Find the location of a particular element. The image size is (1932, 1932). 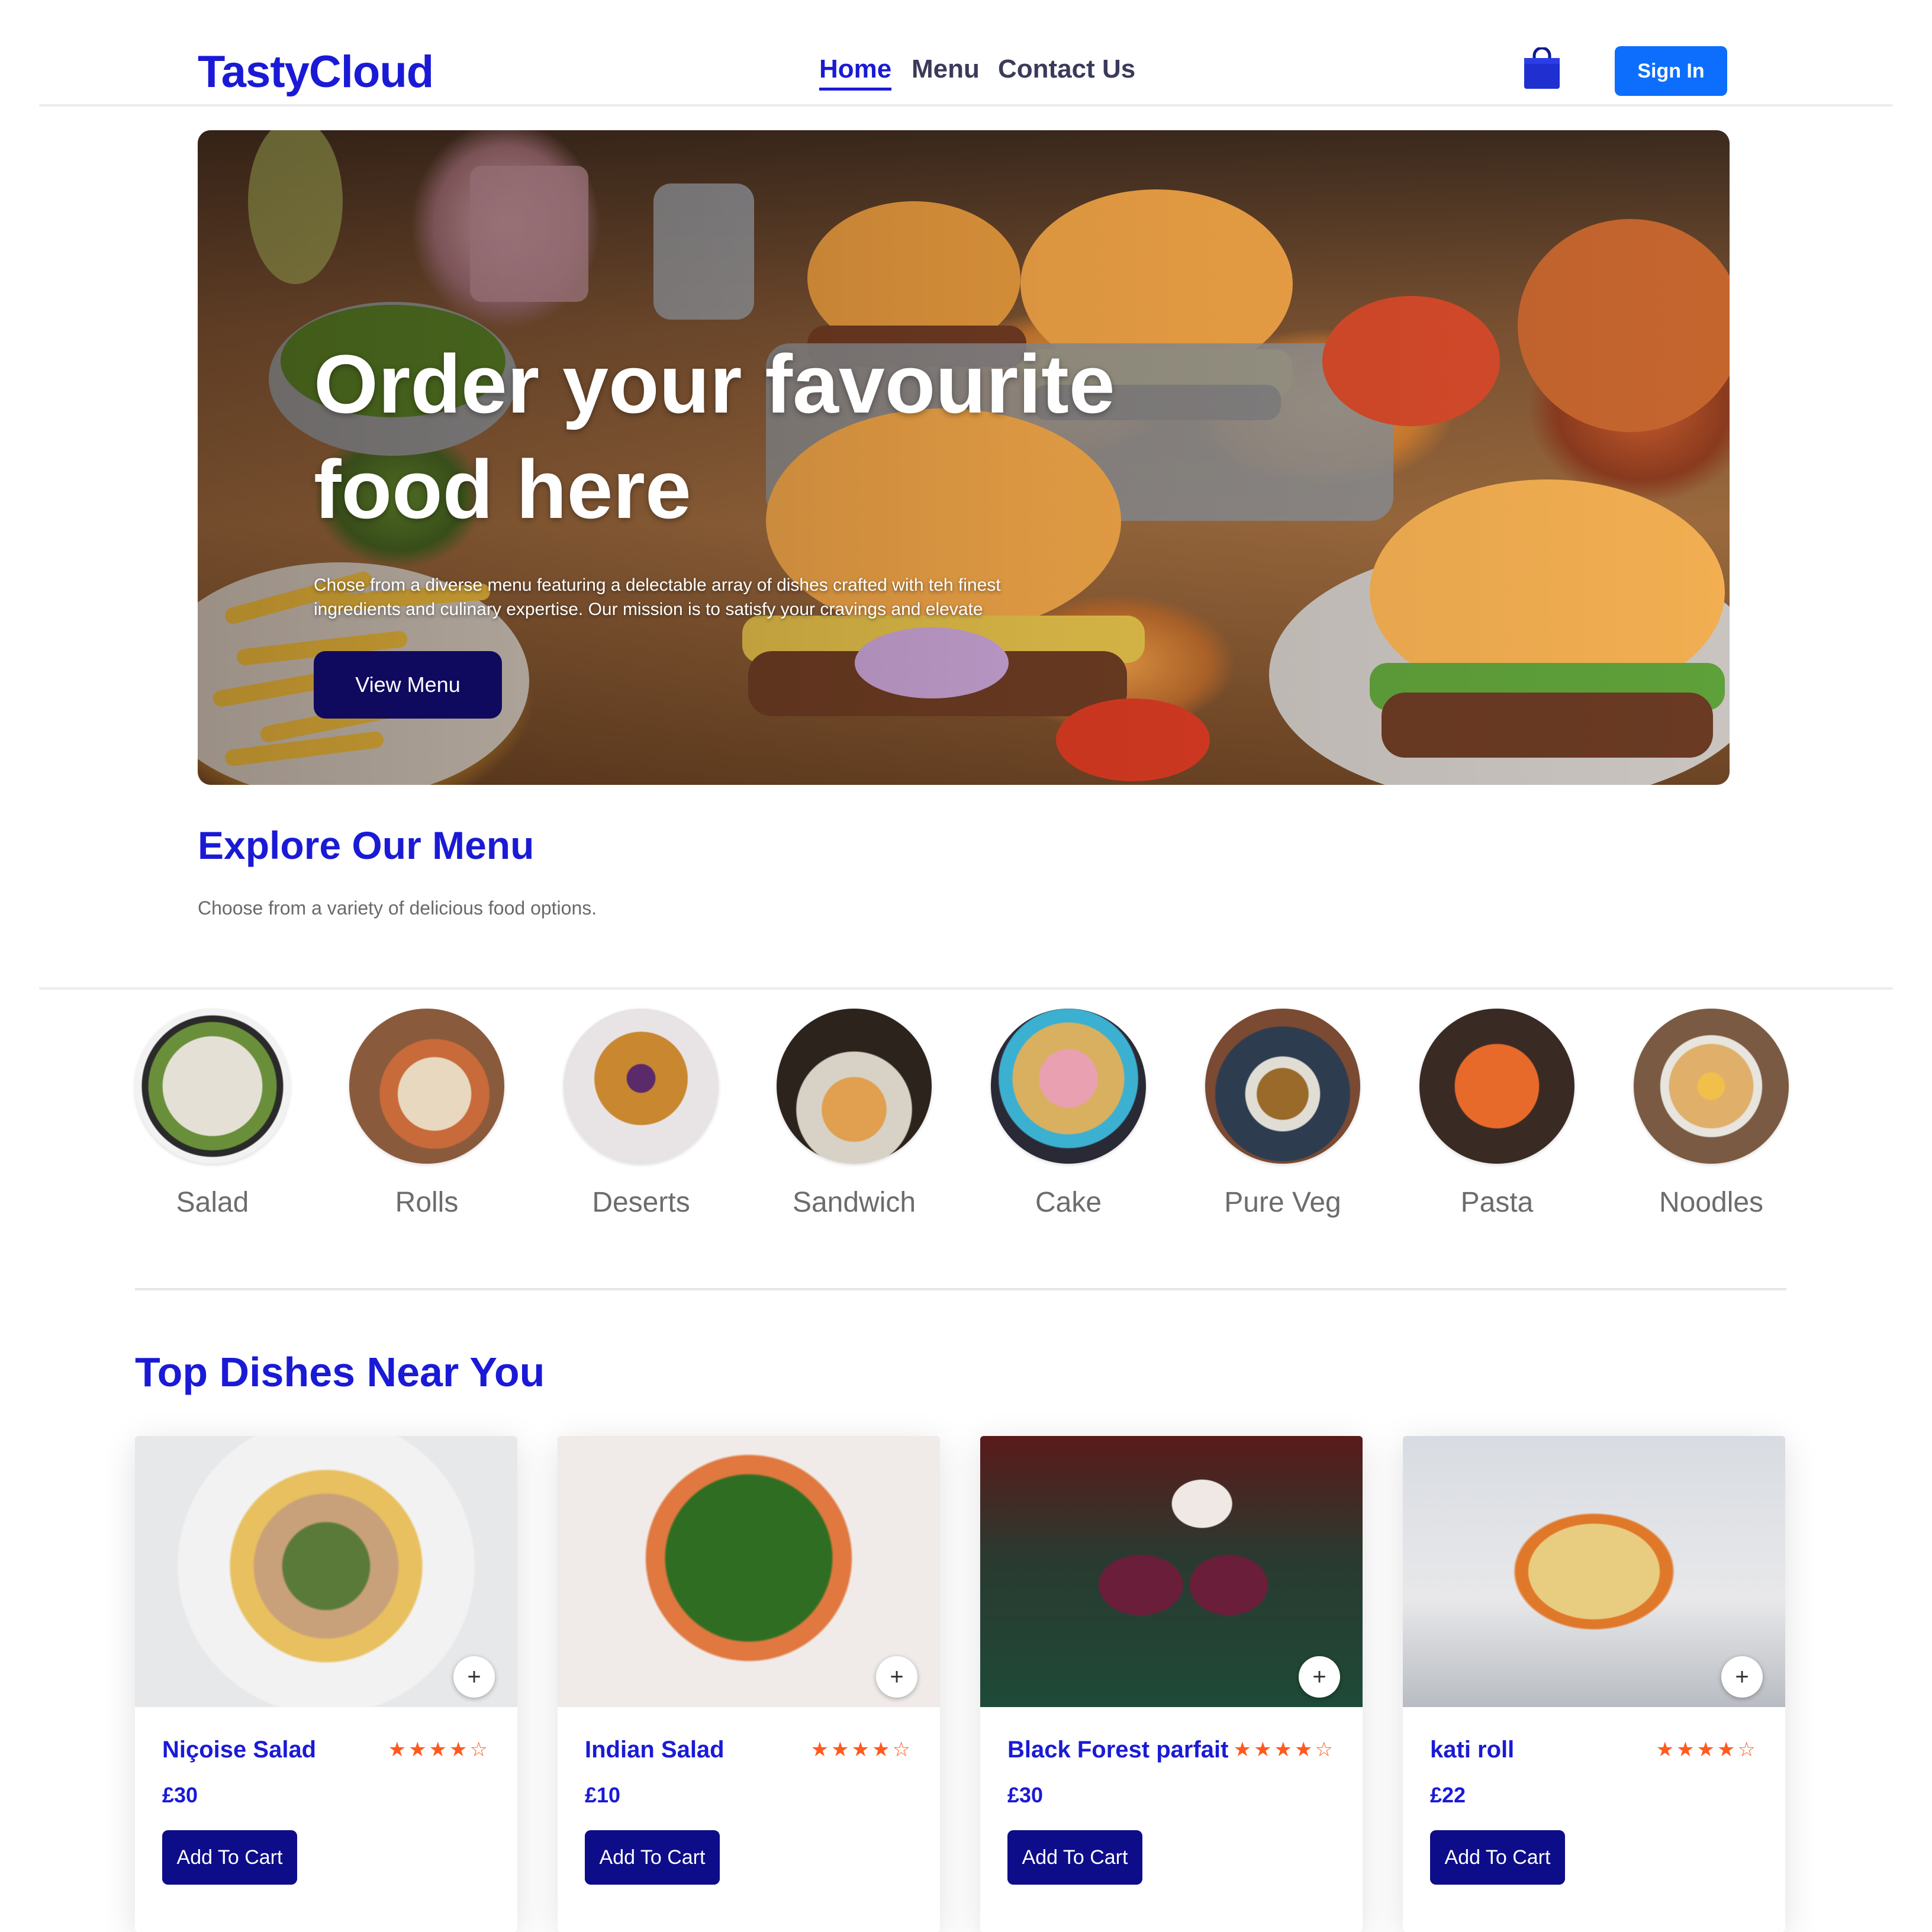

category-rolls: Rolls is located at coordinates (426, 1114).